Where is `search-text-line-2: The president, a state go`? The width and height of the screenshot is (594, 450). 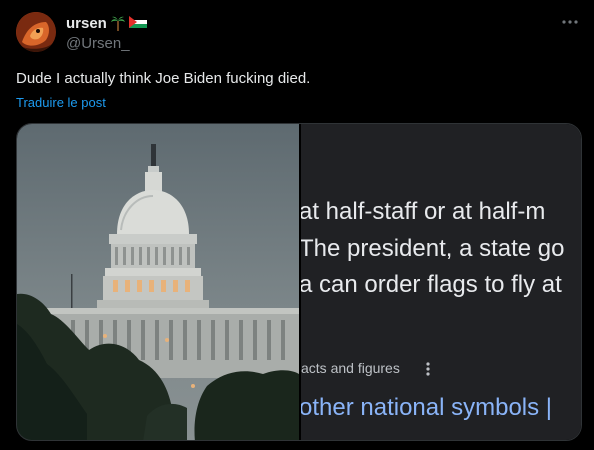 search-text-line-2: The president, a state go is located at coordinates (433, 248).